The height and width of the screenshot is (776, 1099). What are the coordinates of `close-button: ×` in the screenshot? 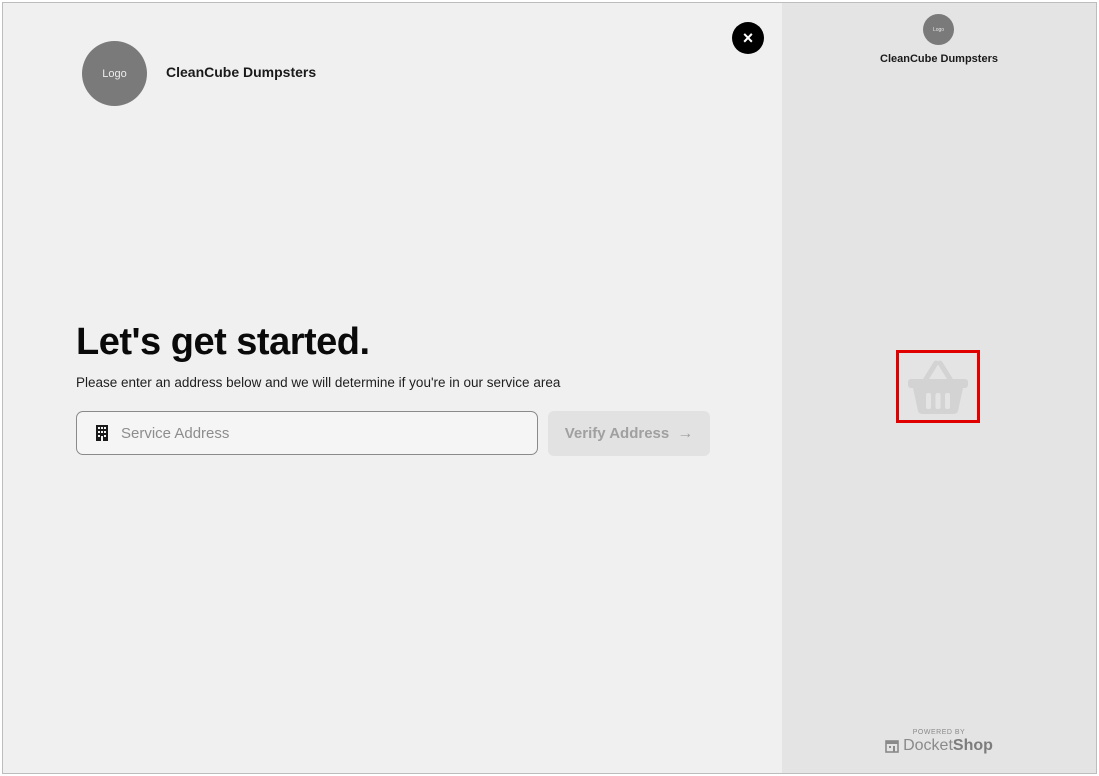 It's located at (748, 38).